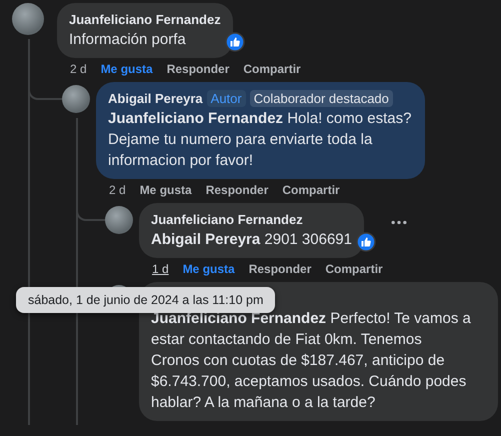 The image size is (501, 436). I want to click on timestamp-link: 1 d, so click(160, 270).